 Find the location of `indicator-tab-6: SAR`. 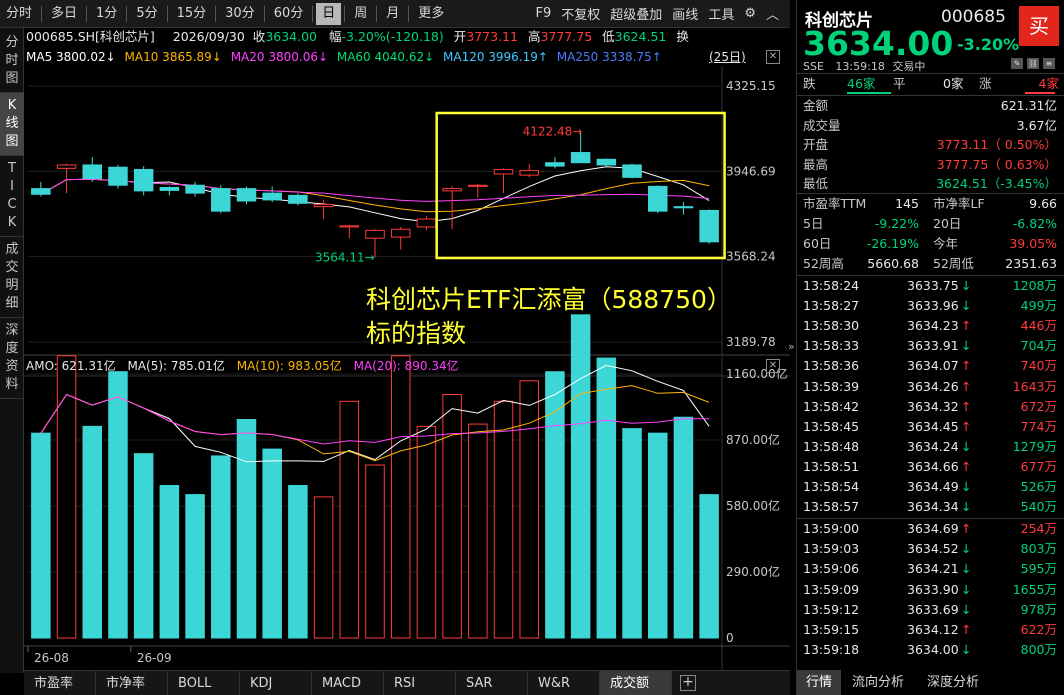

indicator-tab-6: SAR is located at coordinates (492, 682).